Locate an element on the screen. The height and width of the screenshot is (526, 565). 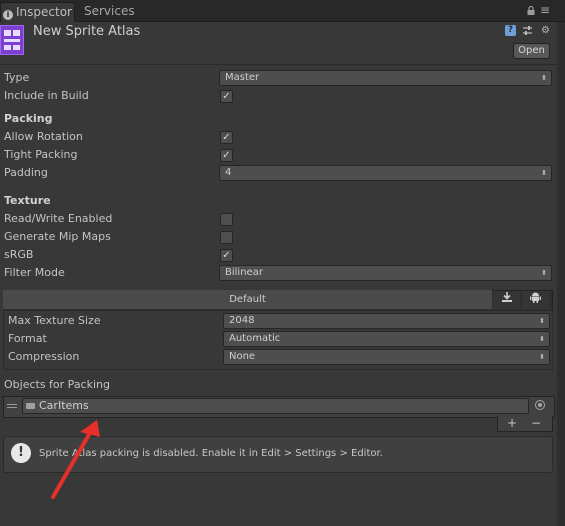
info-icon: i is located at coordinates (8, 15).